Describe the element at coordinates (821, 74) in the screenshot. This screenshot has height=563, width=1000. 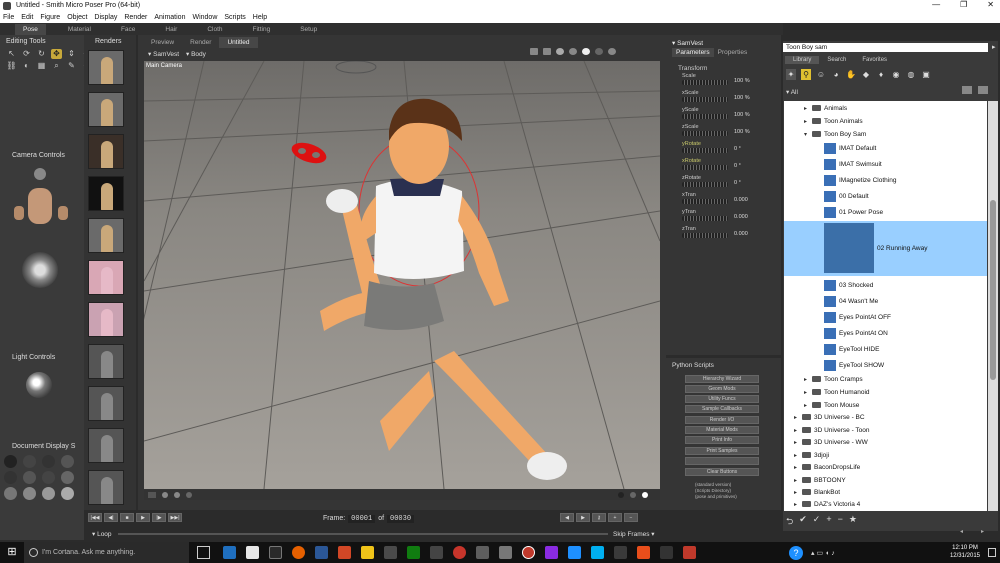
I see `expressions-category-icon: ☺` at that location.